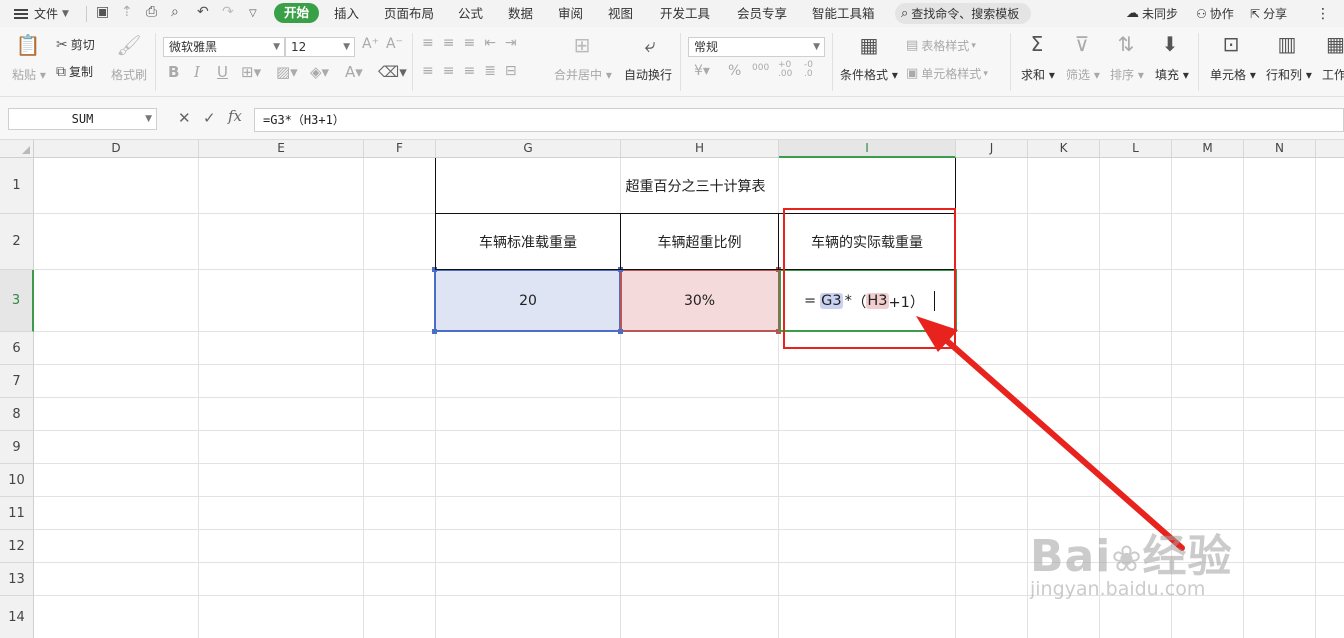 The image size is (1344, 638). I want to click on wrap-text-icon: ⤶, so click(650, 45).